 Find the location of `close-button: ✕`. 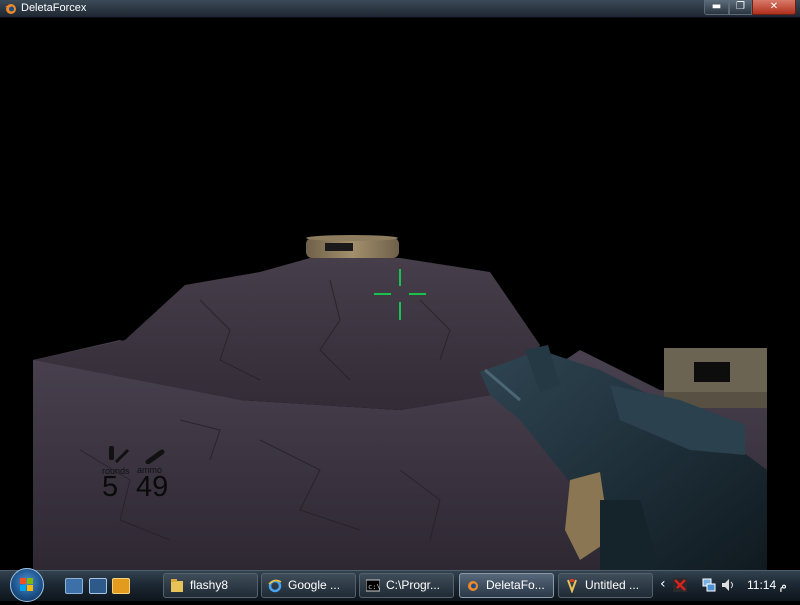

close-button: ✕ is located at coordinates (774, 7).